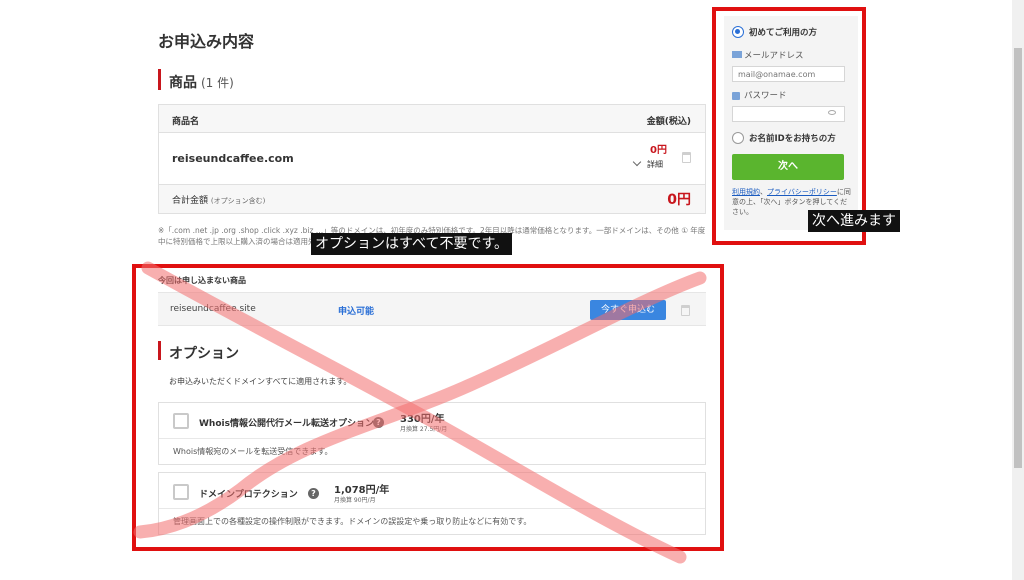 The width and height of the screenshot is (1024, 580). I want to click on eye-icon, so click(832, 112).